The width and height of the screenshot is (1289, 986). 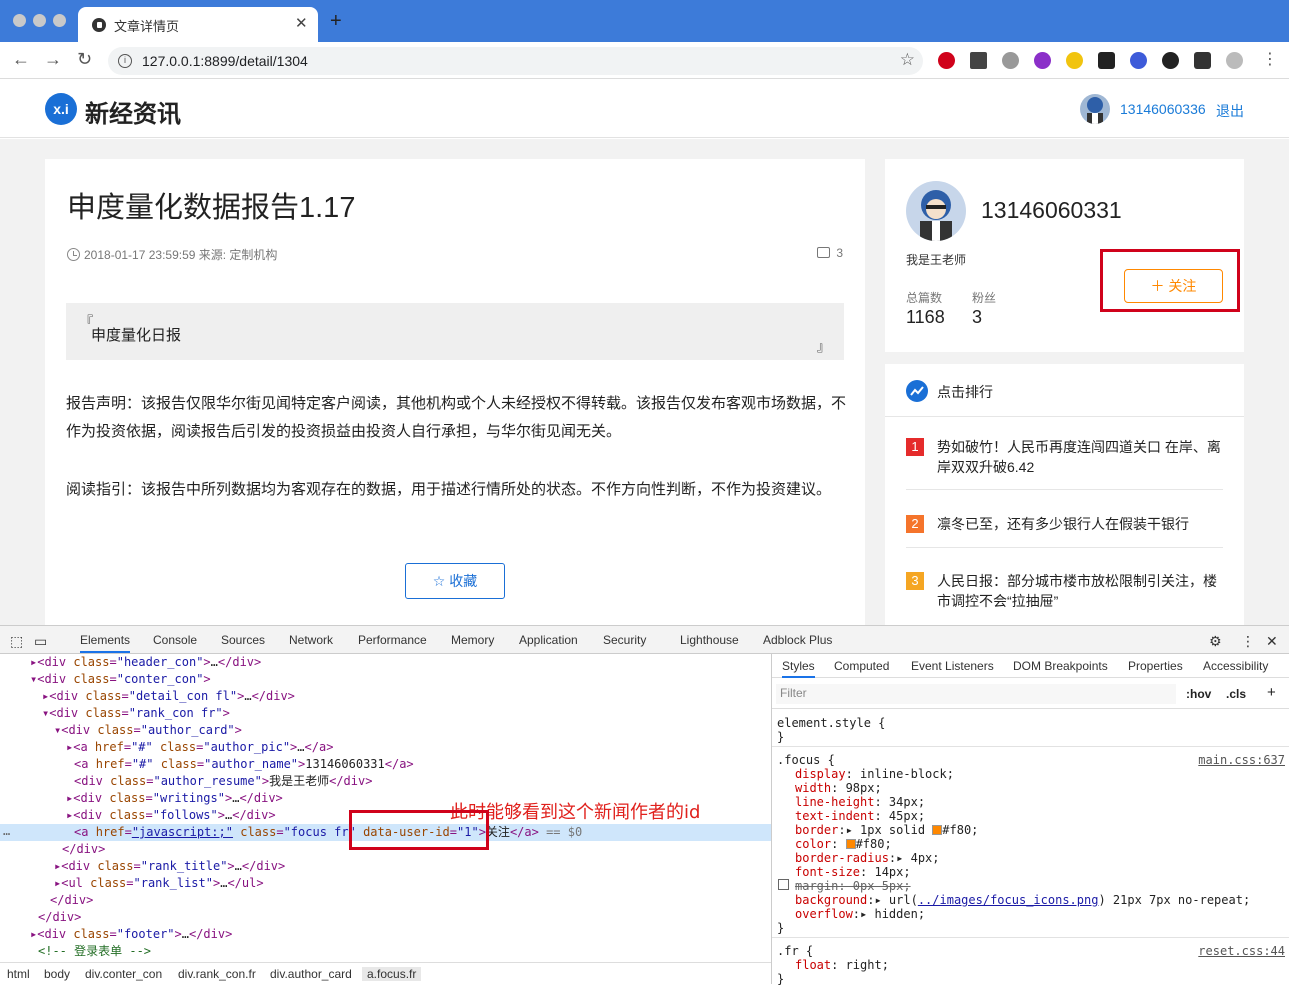 What do you see at coordinates (472, 640) in the screenshot?
I see `tab-memory: Memory` at bounding box center [472, 640].